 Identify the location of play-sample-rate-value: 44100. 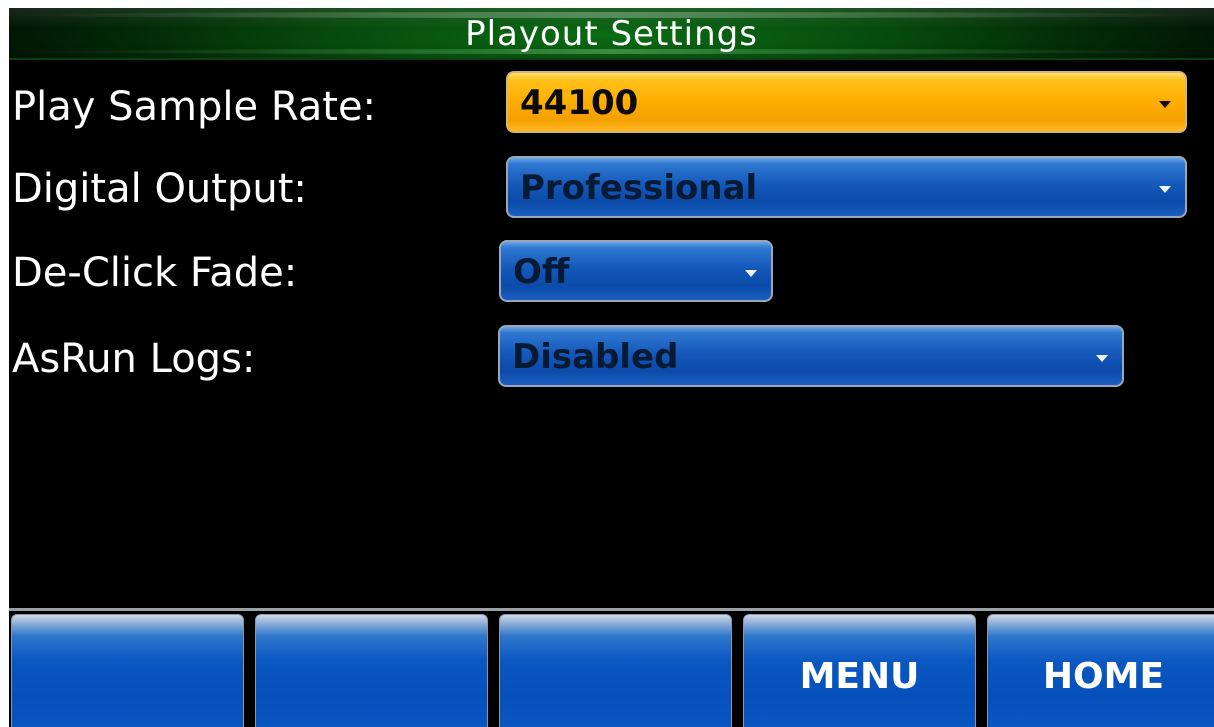
(579, 103).